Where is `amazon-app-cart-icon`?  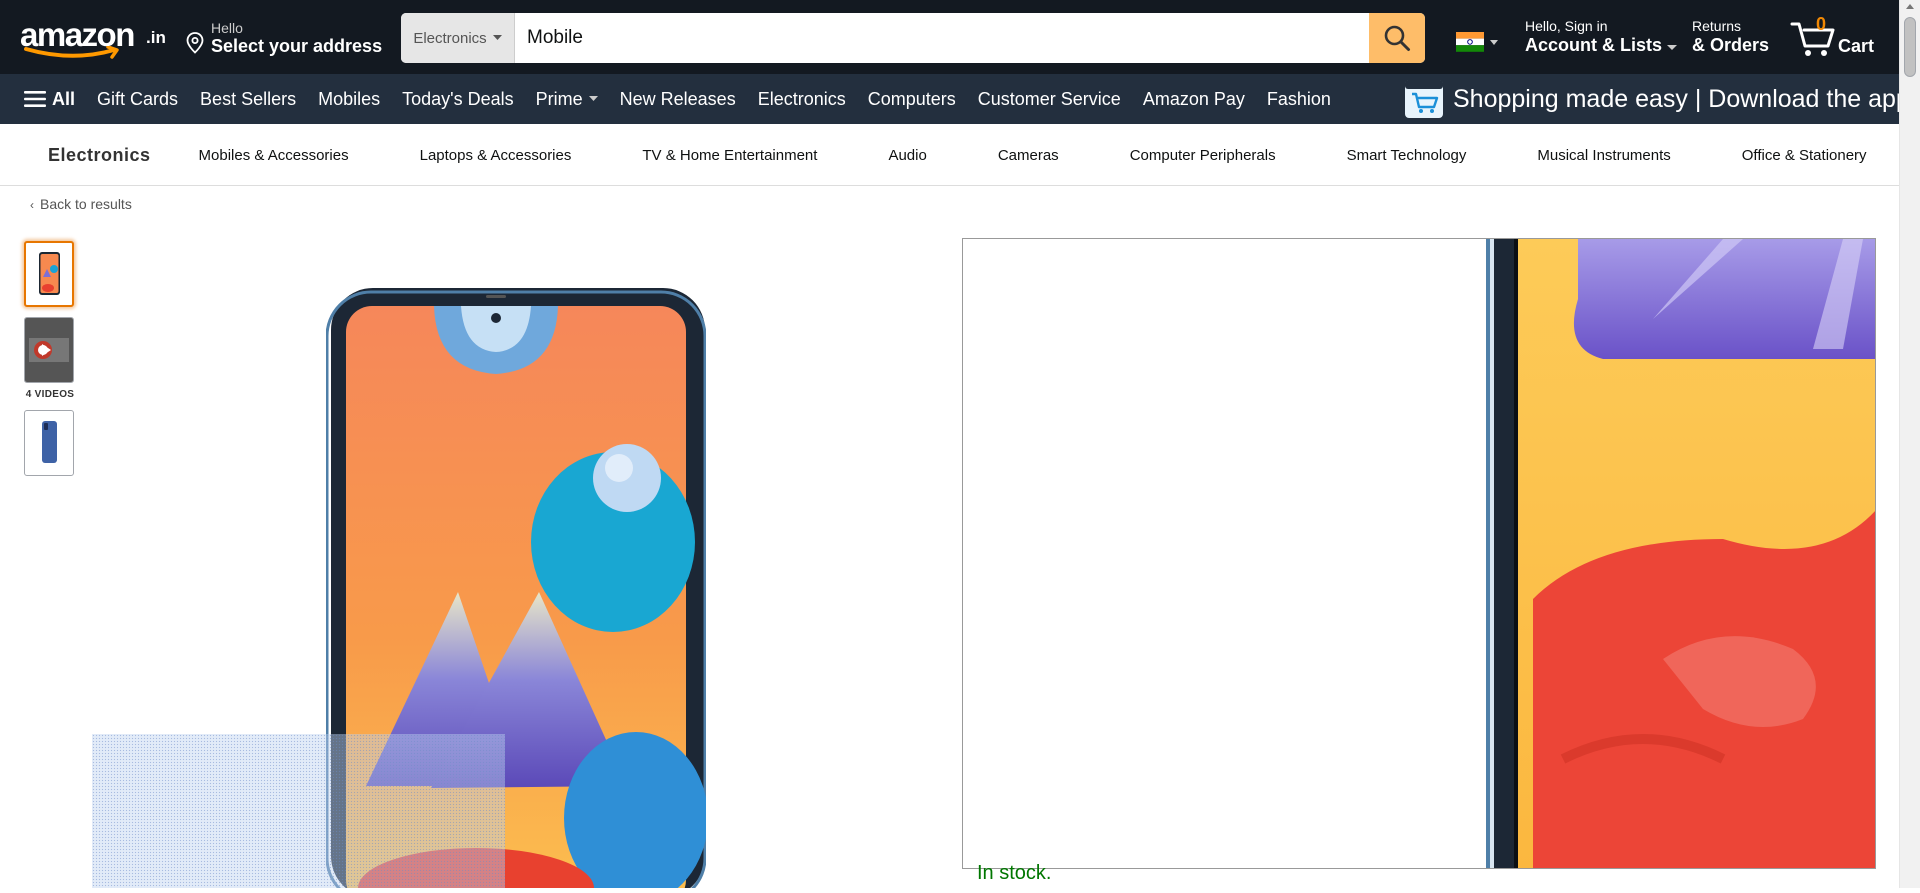 amazon-app-cart-icon is located at coordinates (1424, 99).